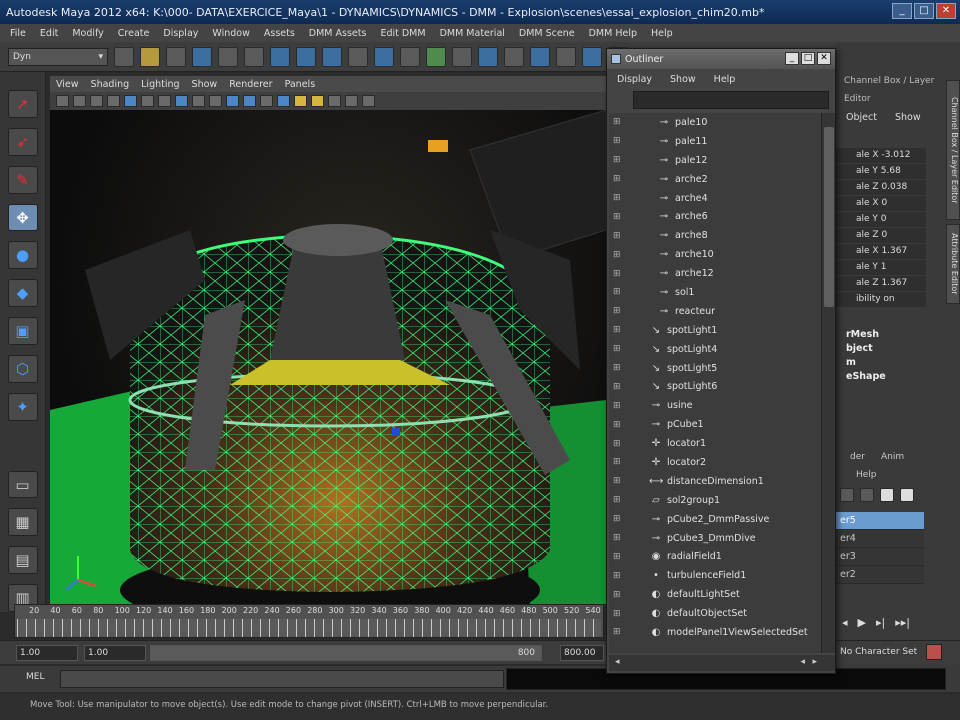  What do you see at coordinates (802, 662) in the screenshot?
I see `scroll-left2-icon: ◂` at bounding box center [802, 662].